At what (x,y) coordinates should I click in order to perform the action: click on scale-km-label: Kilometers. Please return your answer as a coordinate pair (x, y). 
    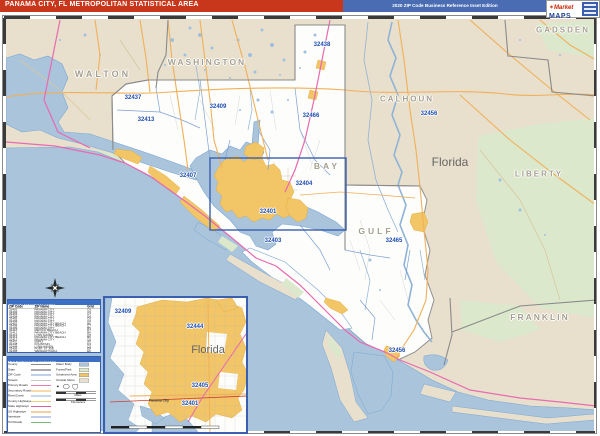
    Looking at the image, I should click on (78, 402).